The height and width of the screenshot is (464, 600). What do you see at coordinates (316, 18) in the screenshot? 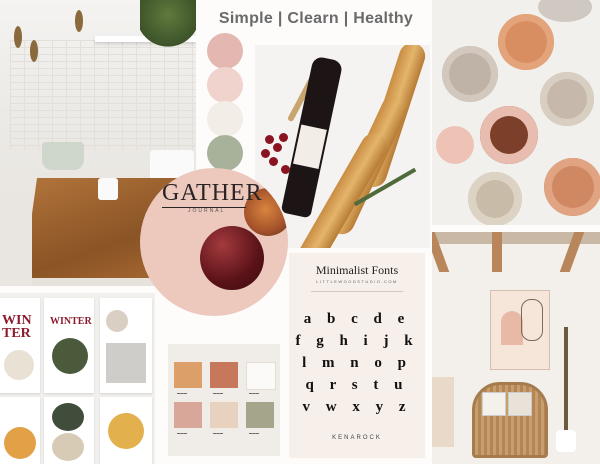
I see `moodboard-title: Simple | Clearn | Healthy` at bounding box center [316, 18].